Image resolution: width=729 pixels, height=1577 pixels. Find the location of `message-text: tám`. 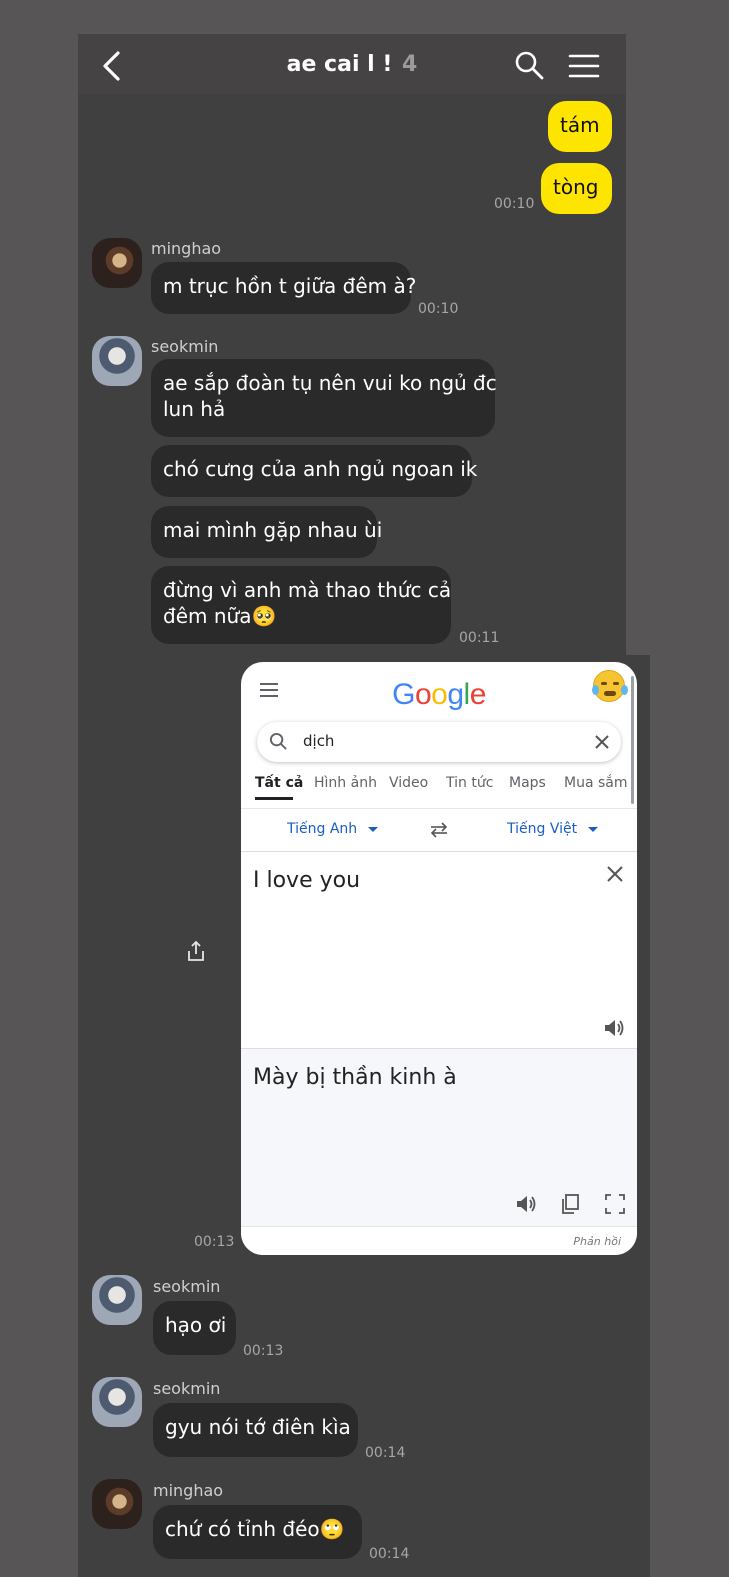

message-text: tám is located at coordinates (580, 125).